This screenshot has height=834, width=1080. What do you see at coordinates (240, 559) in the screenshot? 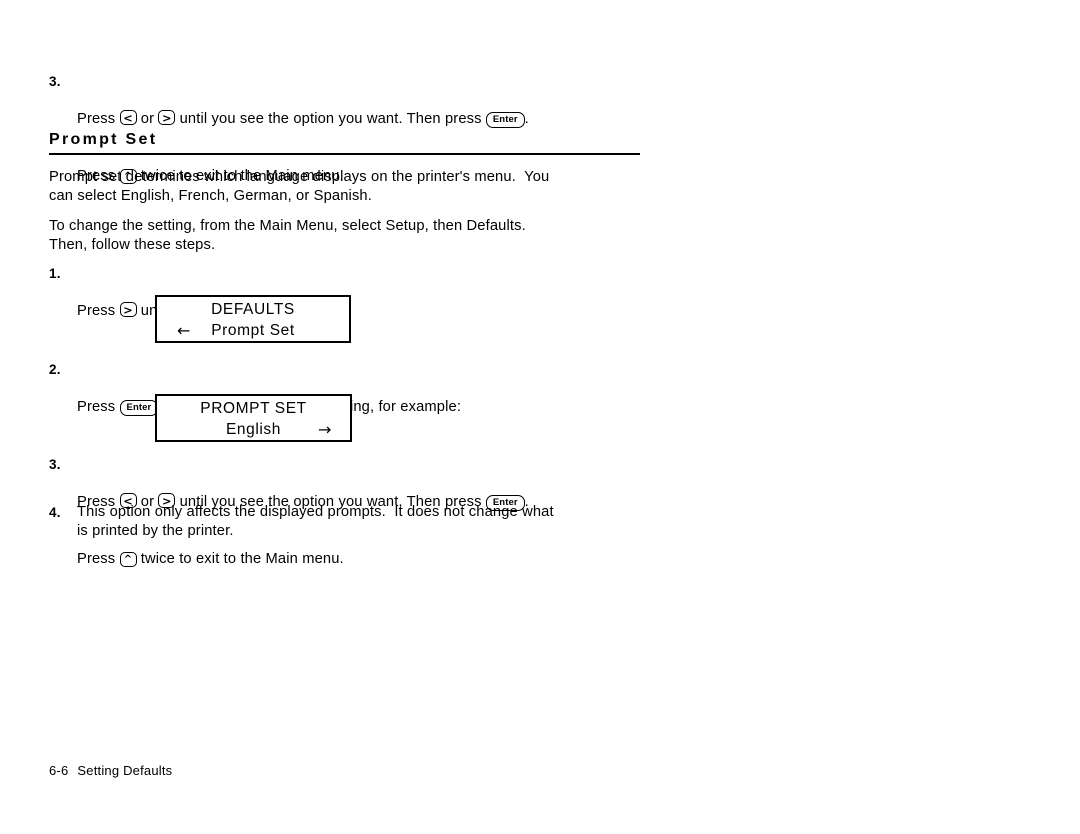
I see `step-text-segment: twice to exit to the Main menu.` at bounding box center [240, 559].